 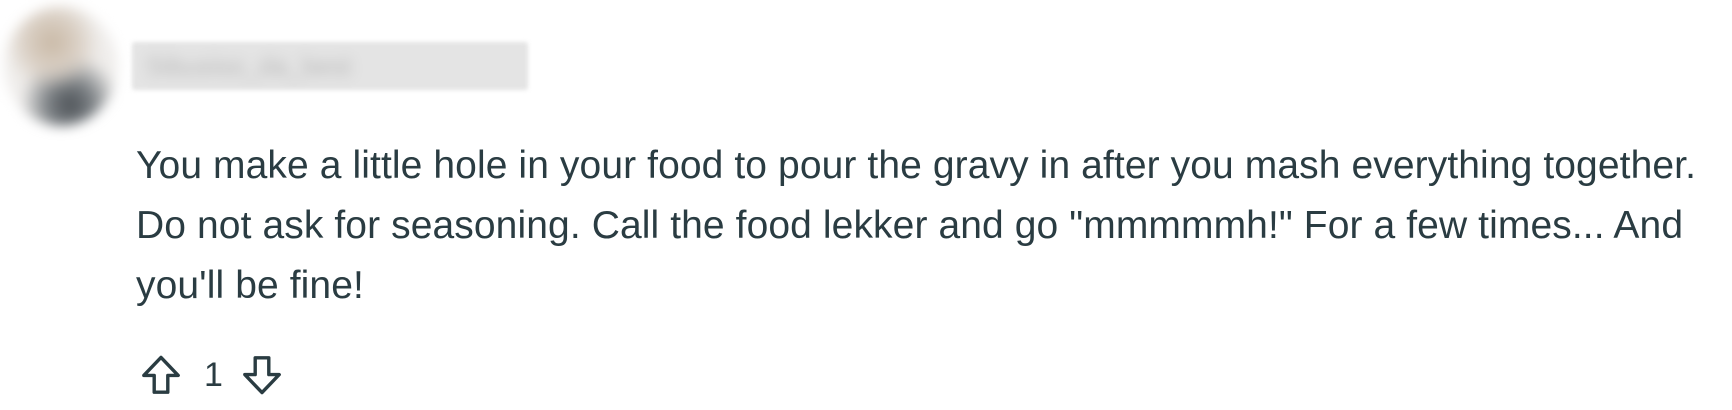 I want to click on downvote-button, so click(x=262, y=375).